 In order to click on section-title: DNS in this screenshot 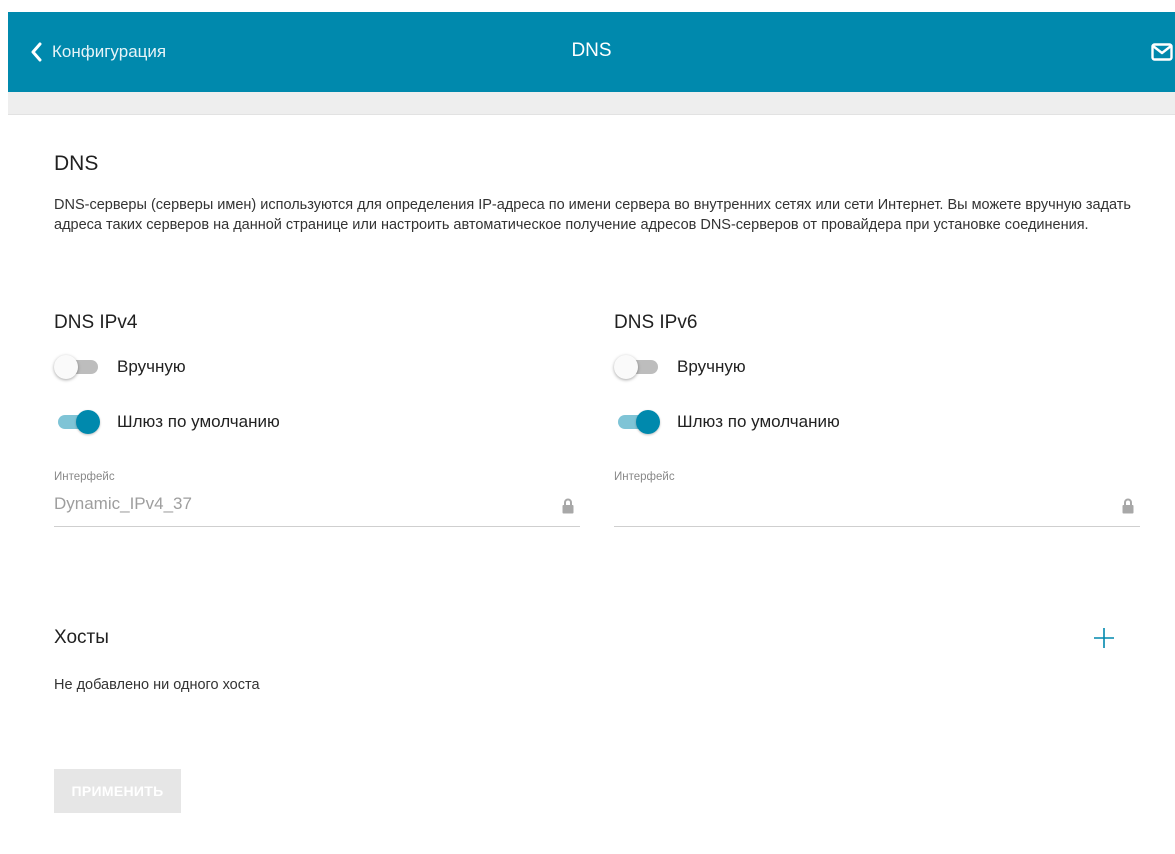, I will do `click(76, 163)`.